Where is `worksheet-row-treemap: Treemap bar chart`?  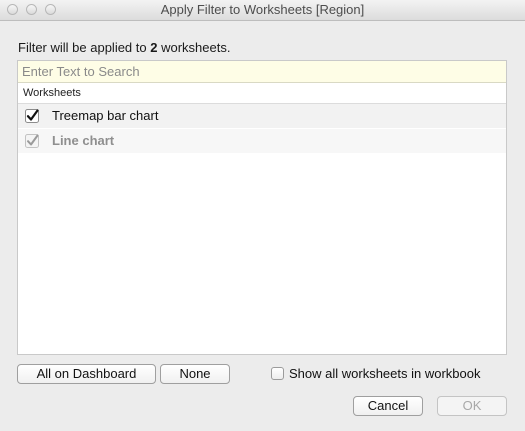
worksheet-row-treemap: Treemap bar chart is located at coordinates (262, 116).